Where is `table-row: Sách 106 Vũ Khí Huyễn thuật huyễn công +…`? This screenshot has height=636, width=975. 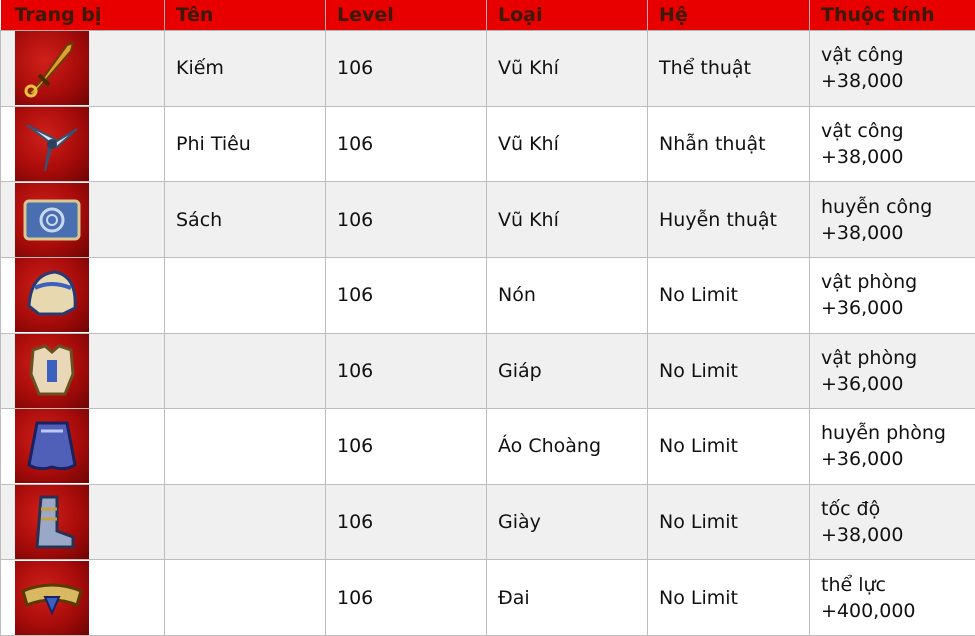 table-row: Sách 106 Vũ Khí Huyễn thuật huyễn công +… is located at coordinates (487, 219).